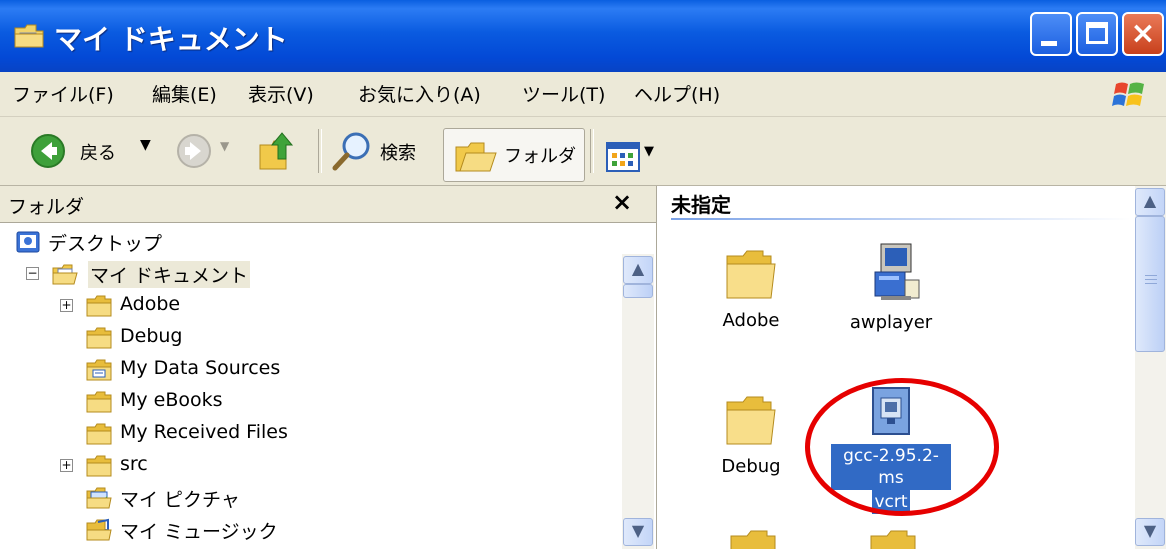 The height and width of the screenshot is (549, 1166). What do you see at coordinates (328, 204) in the screenshot?
I see `folder-pane-header: フォルダ ×` at bounding box center [328, 204].